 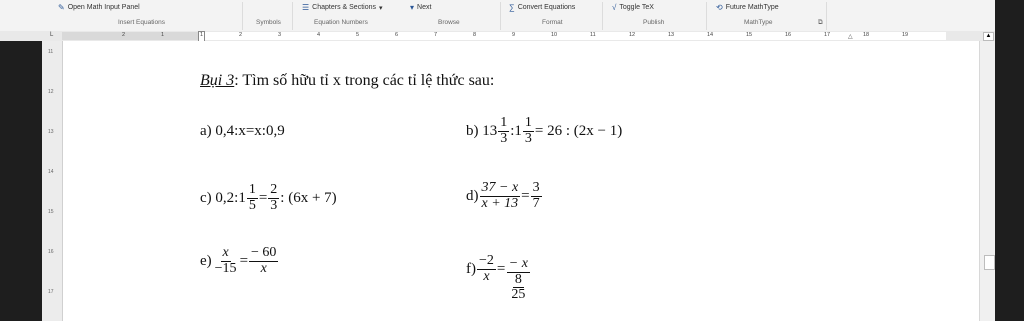 What do you see at coordinates (671, 35) in the screenshot?
I see `ruler-number: 13` at bounding box center [671, 35].